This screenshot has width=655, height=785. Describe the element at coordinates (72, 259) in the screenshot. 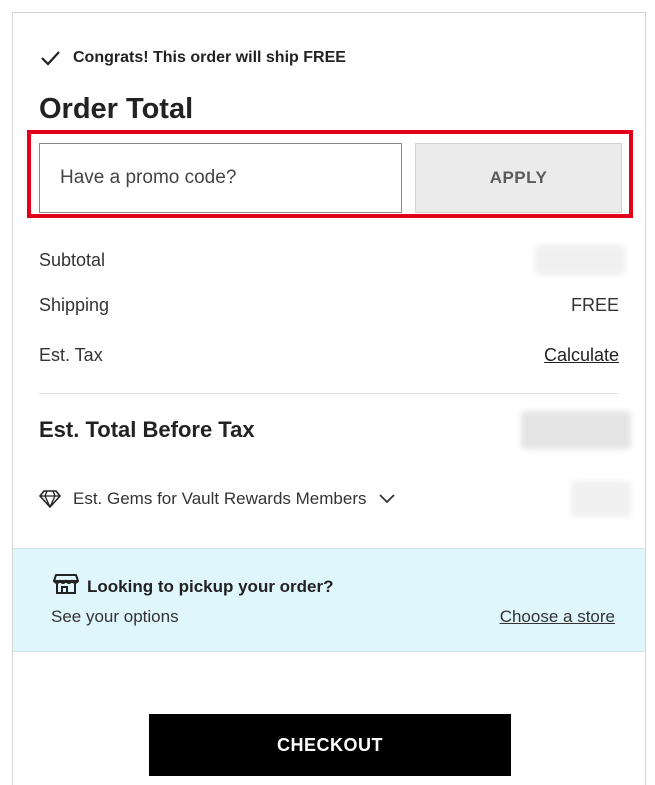

I see `subtotal-label: Subtotal` at that location.